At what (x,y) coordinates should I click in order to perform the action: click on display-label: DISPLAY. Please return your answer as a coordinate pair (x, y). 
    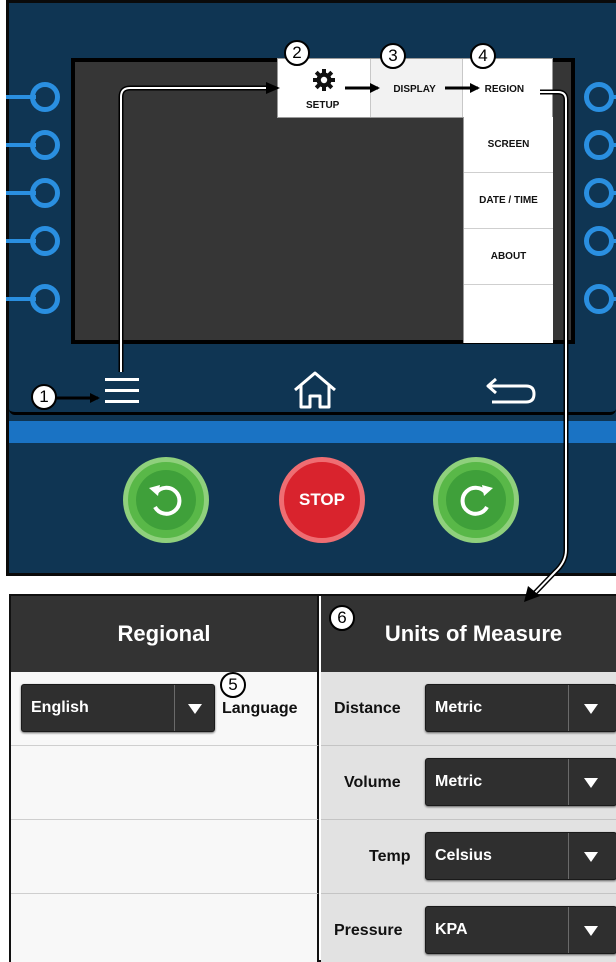
    Looking at the image, I should click on (414, 89).